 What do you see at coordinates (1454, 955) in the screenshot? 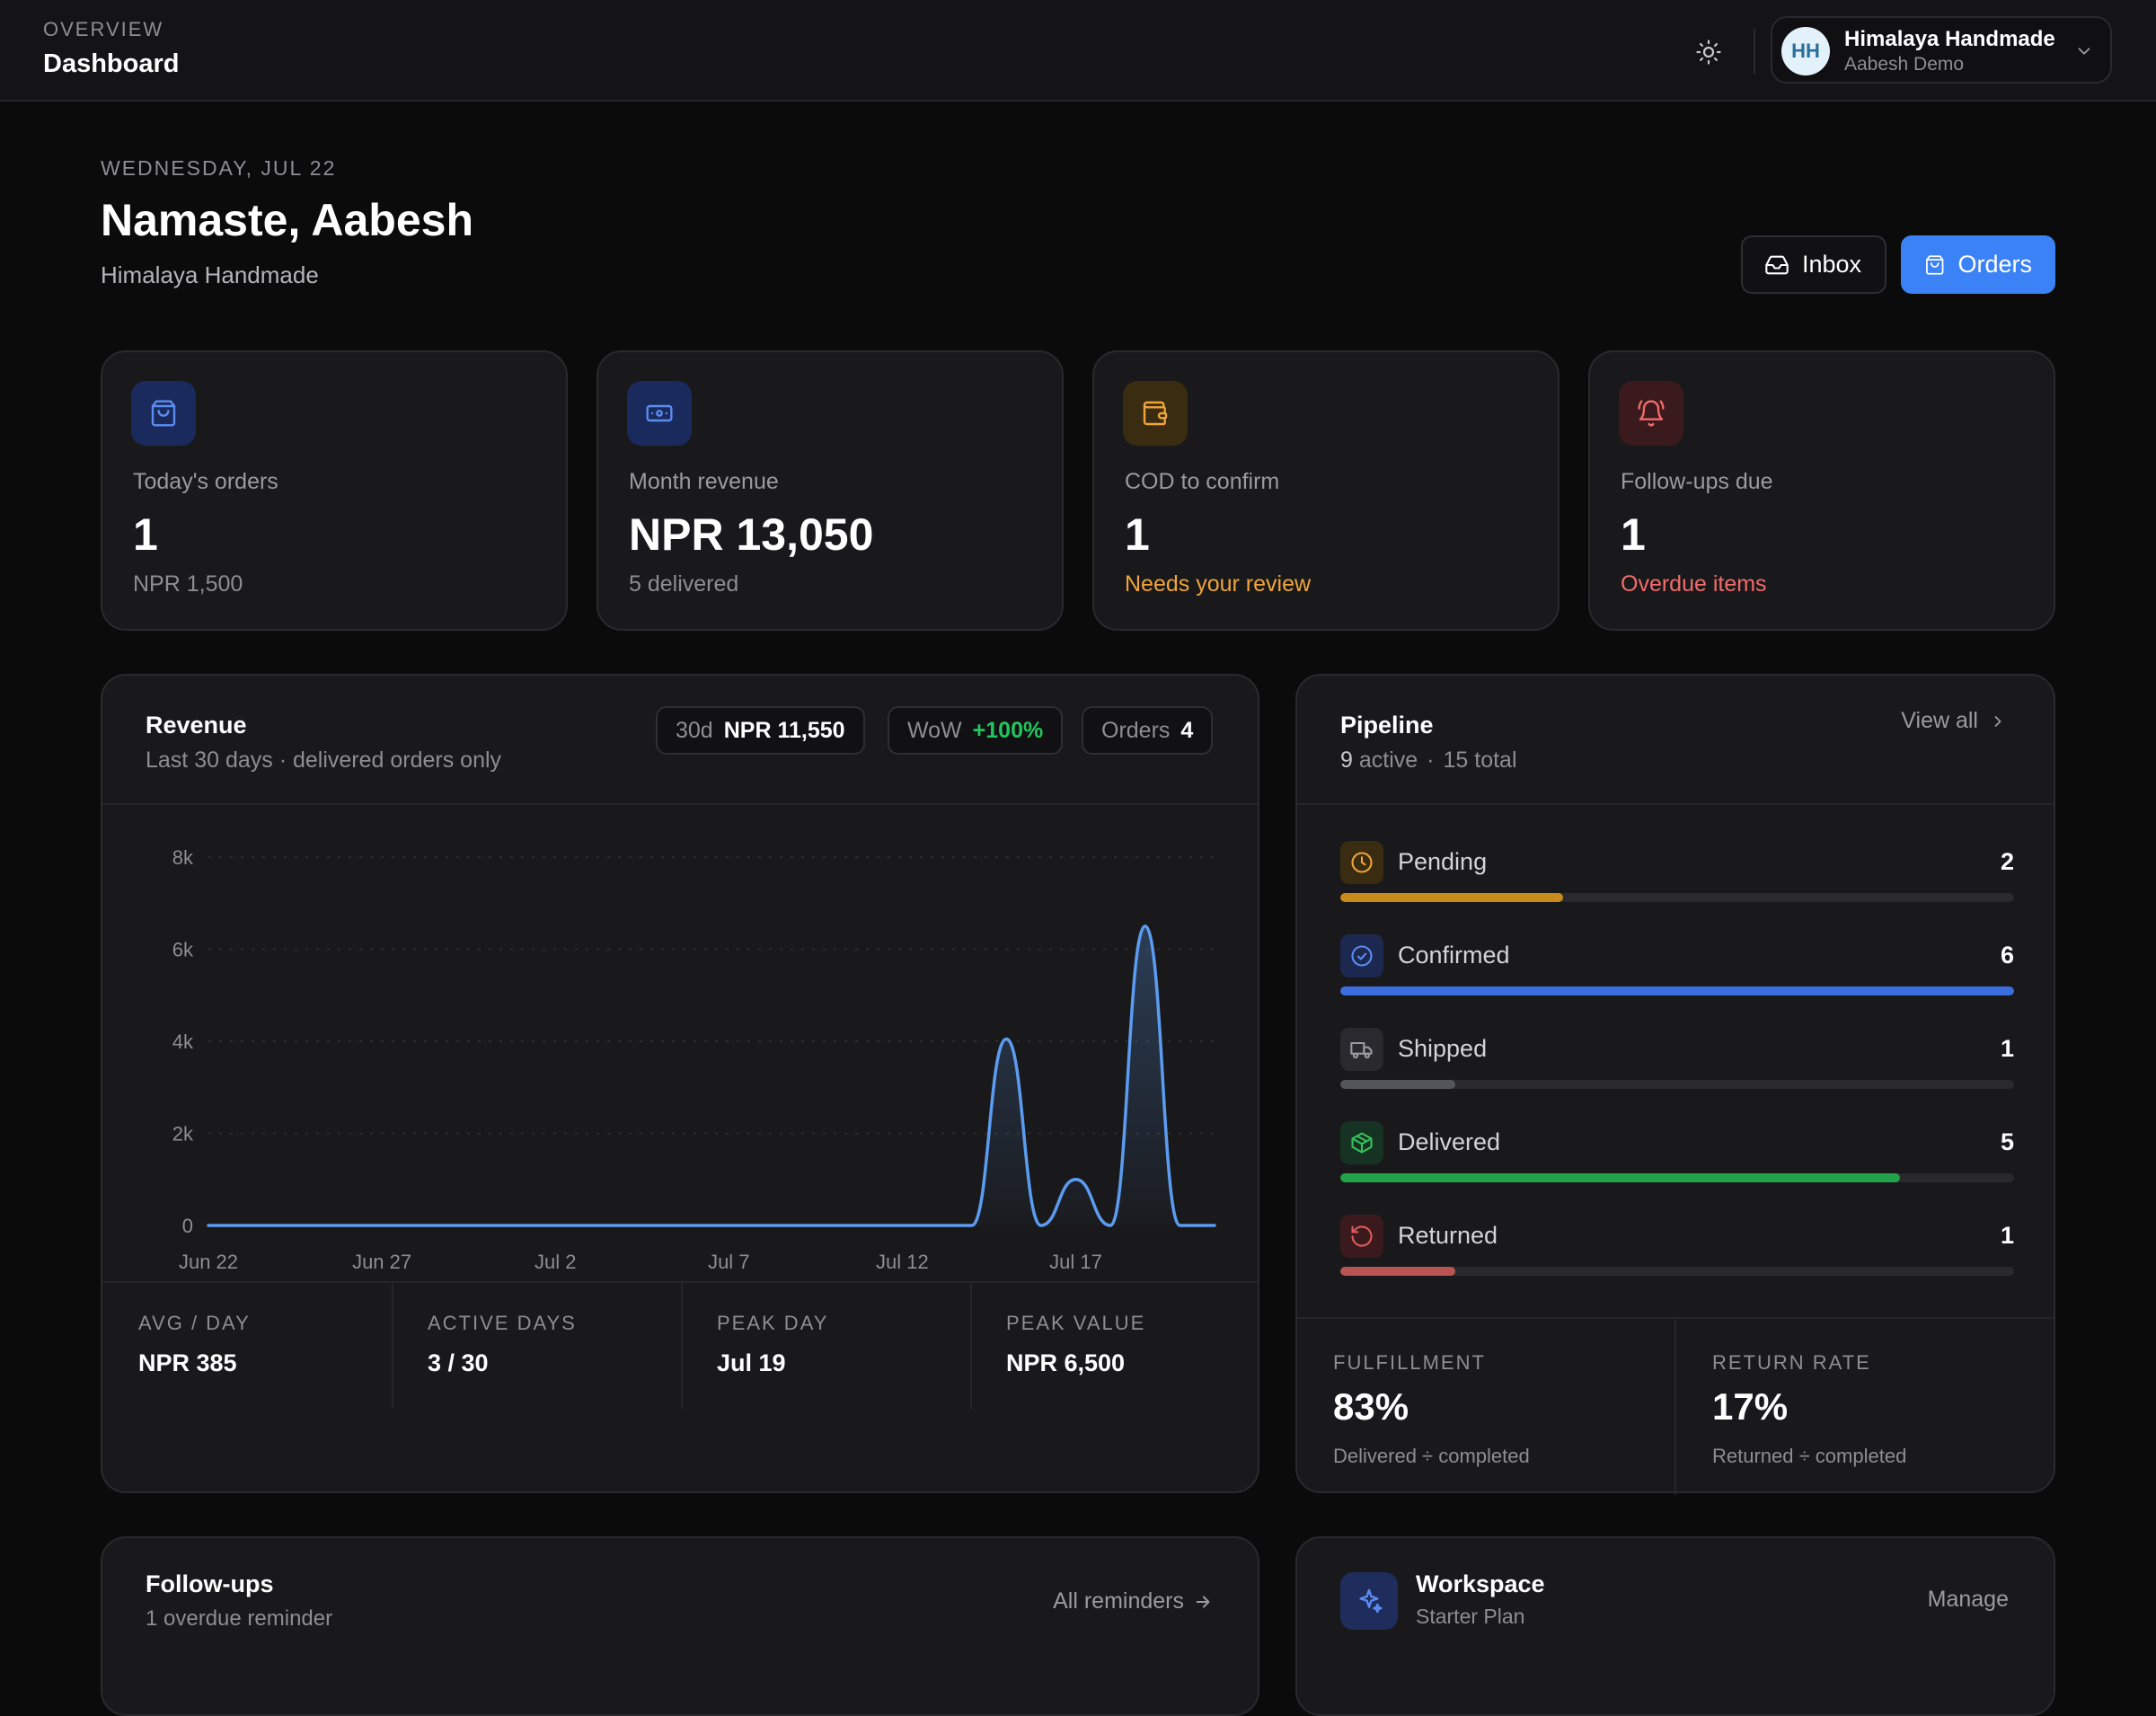
I see `stage-name: Confirmed` at bounding box center [1454, 955].